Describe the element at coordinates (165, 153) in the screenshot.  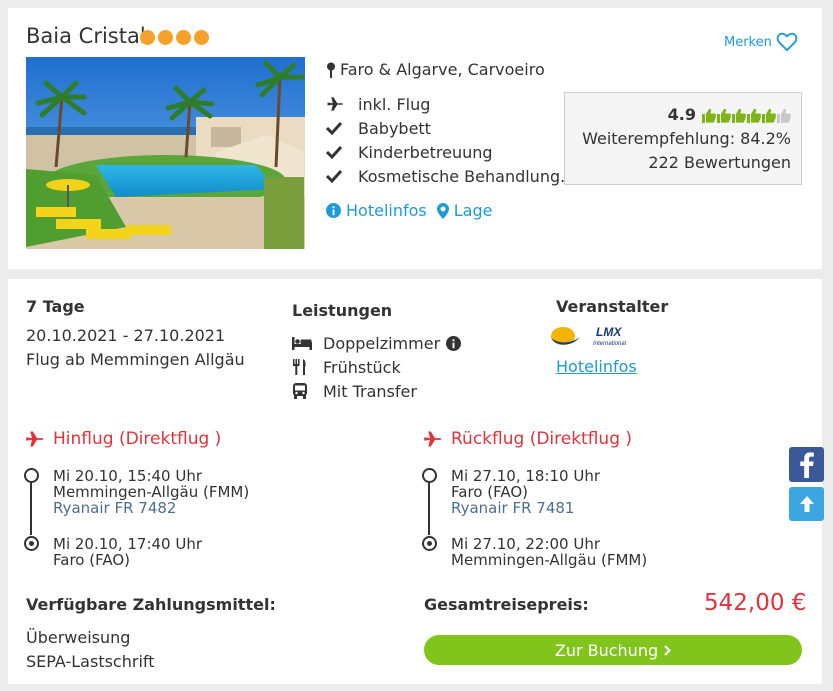
I see `hotel-photo` at that location.